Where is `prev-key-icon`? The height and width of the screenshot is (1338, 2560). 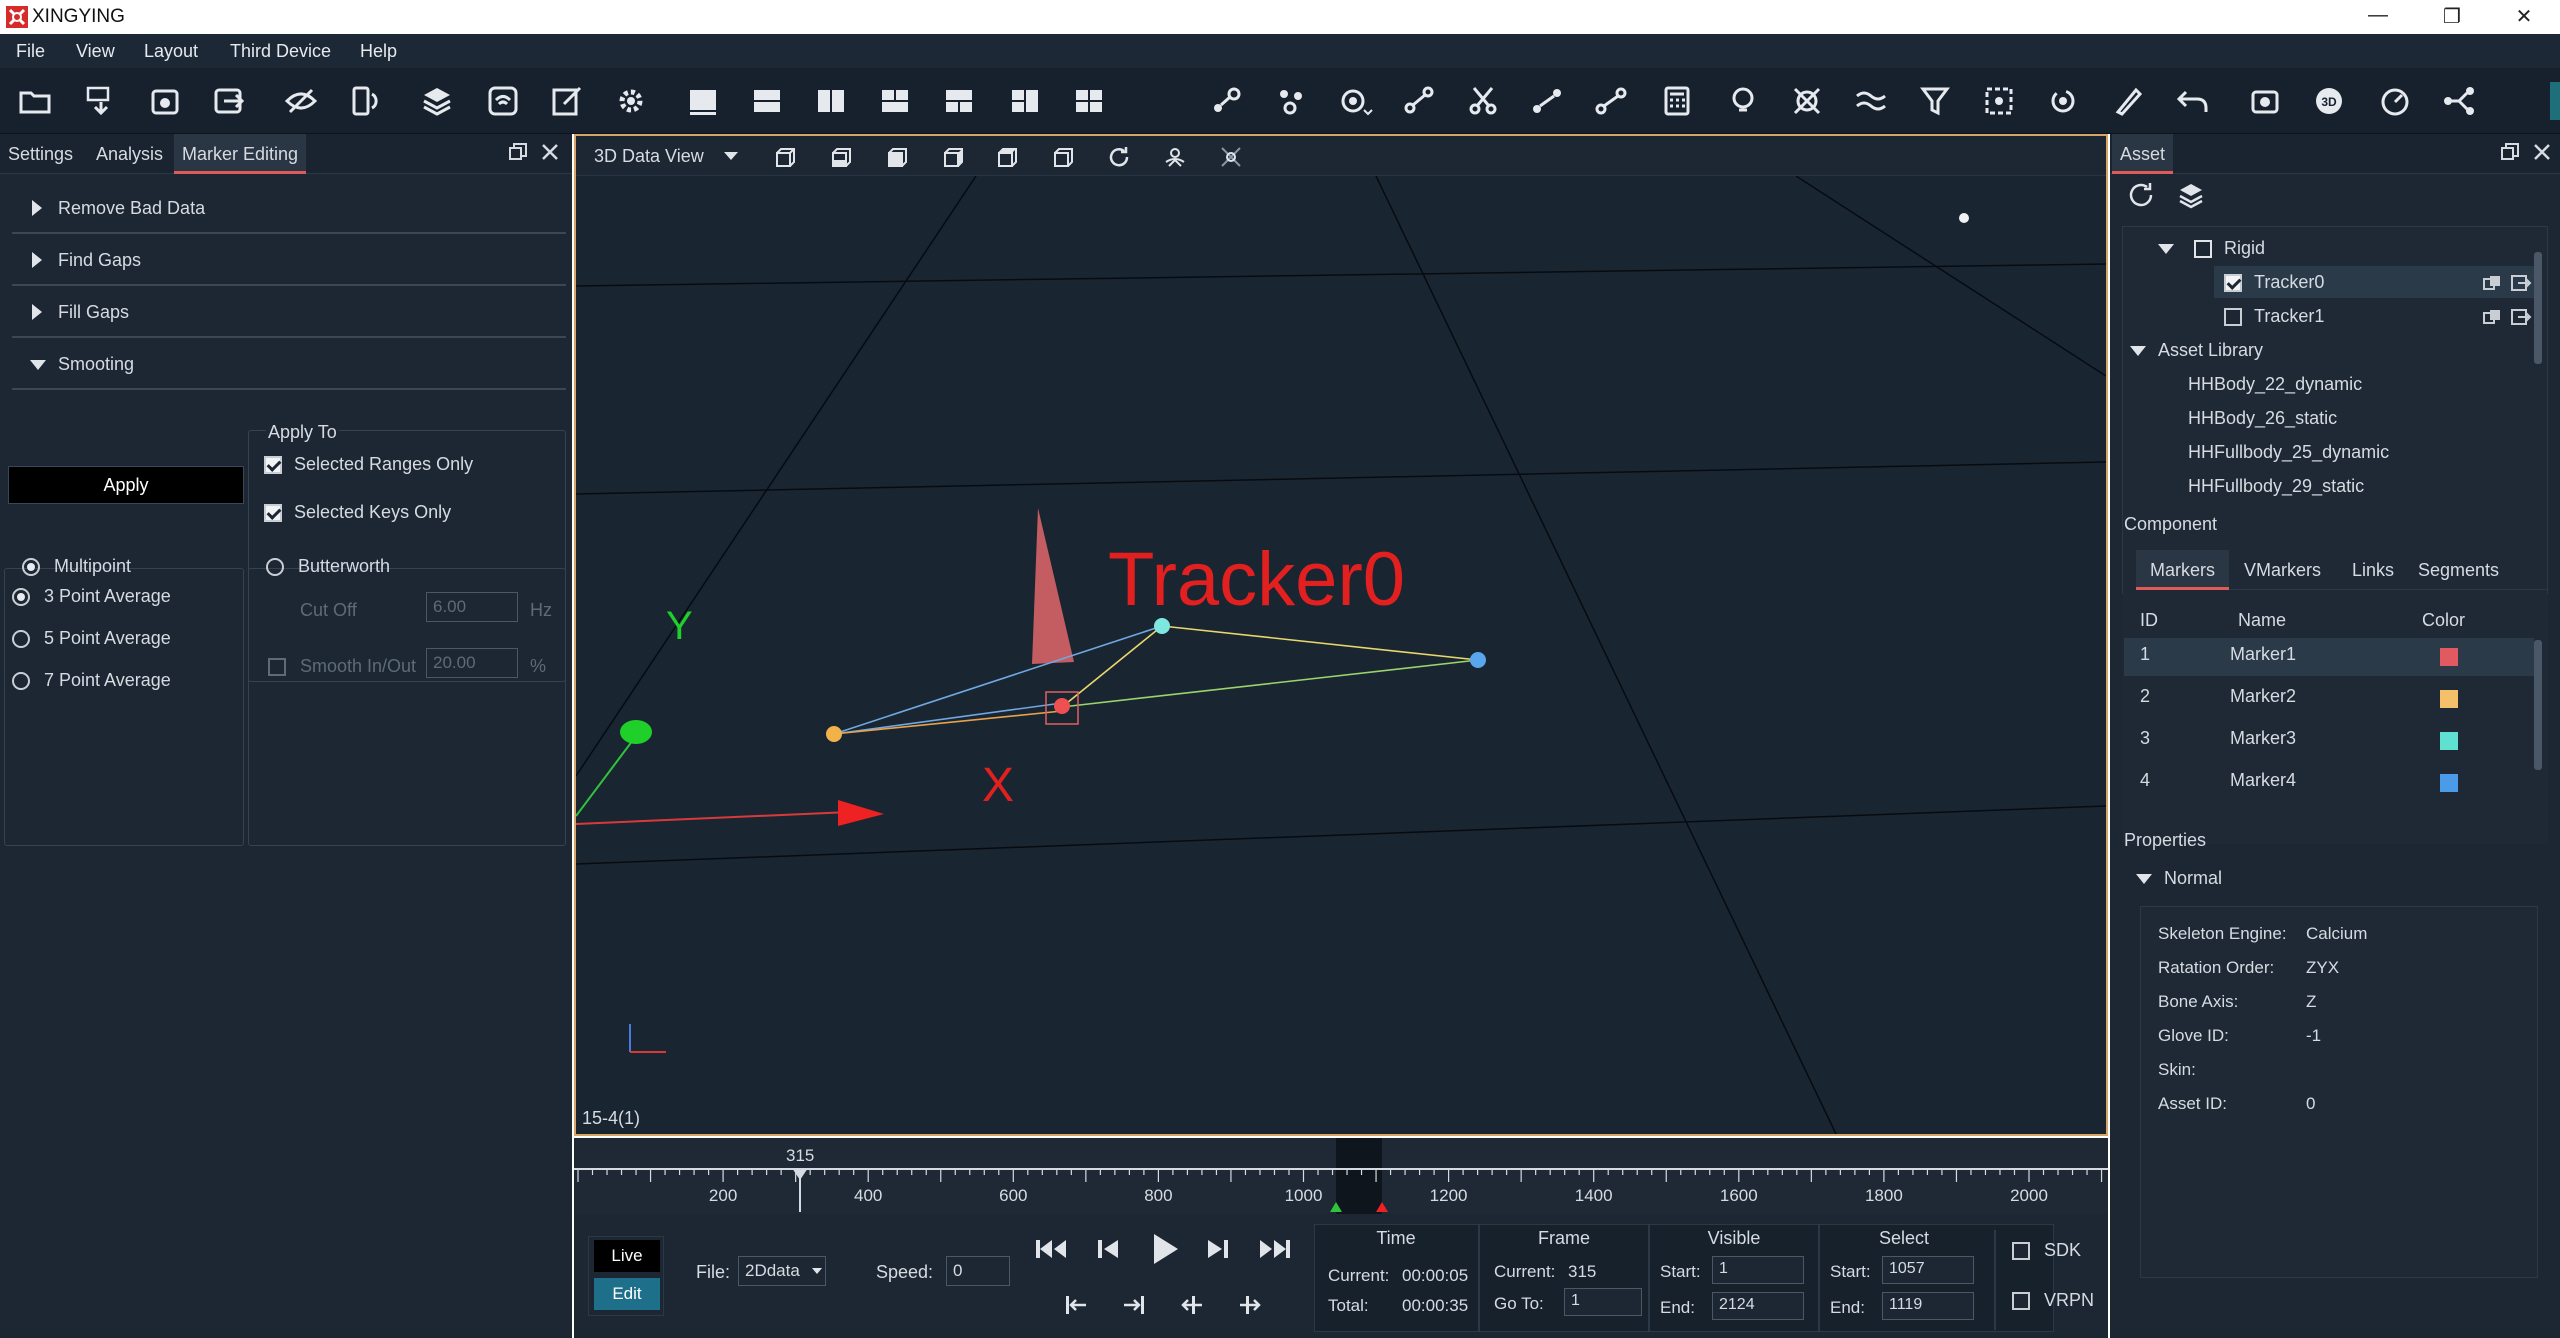
prev-key-icon is located at coordinates (1076, 1305).